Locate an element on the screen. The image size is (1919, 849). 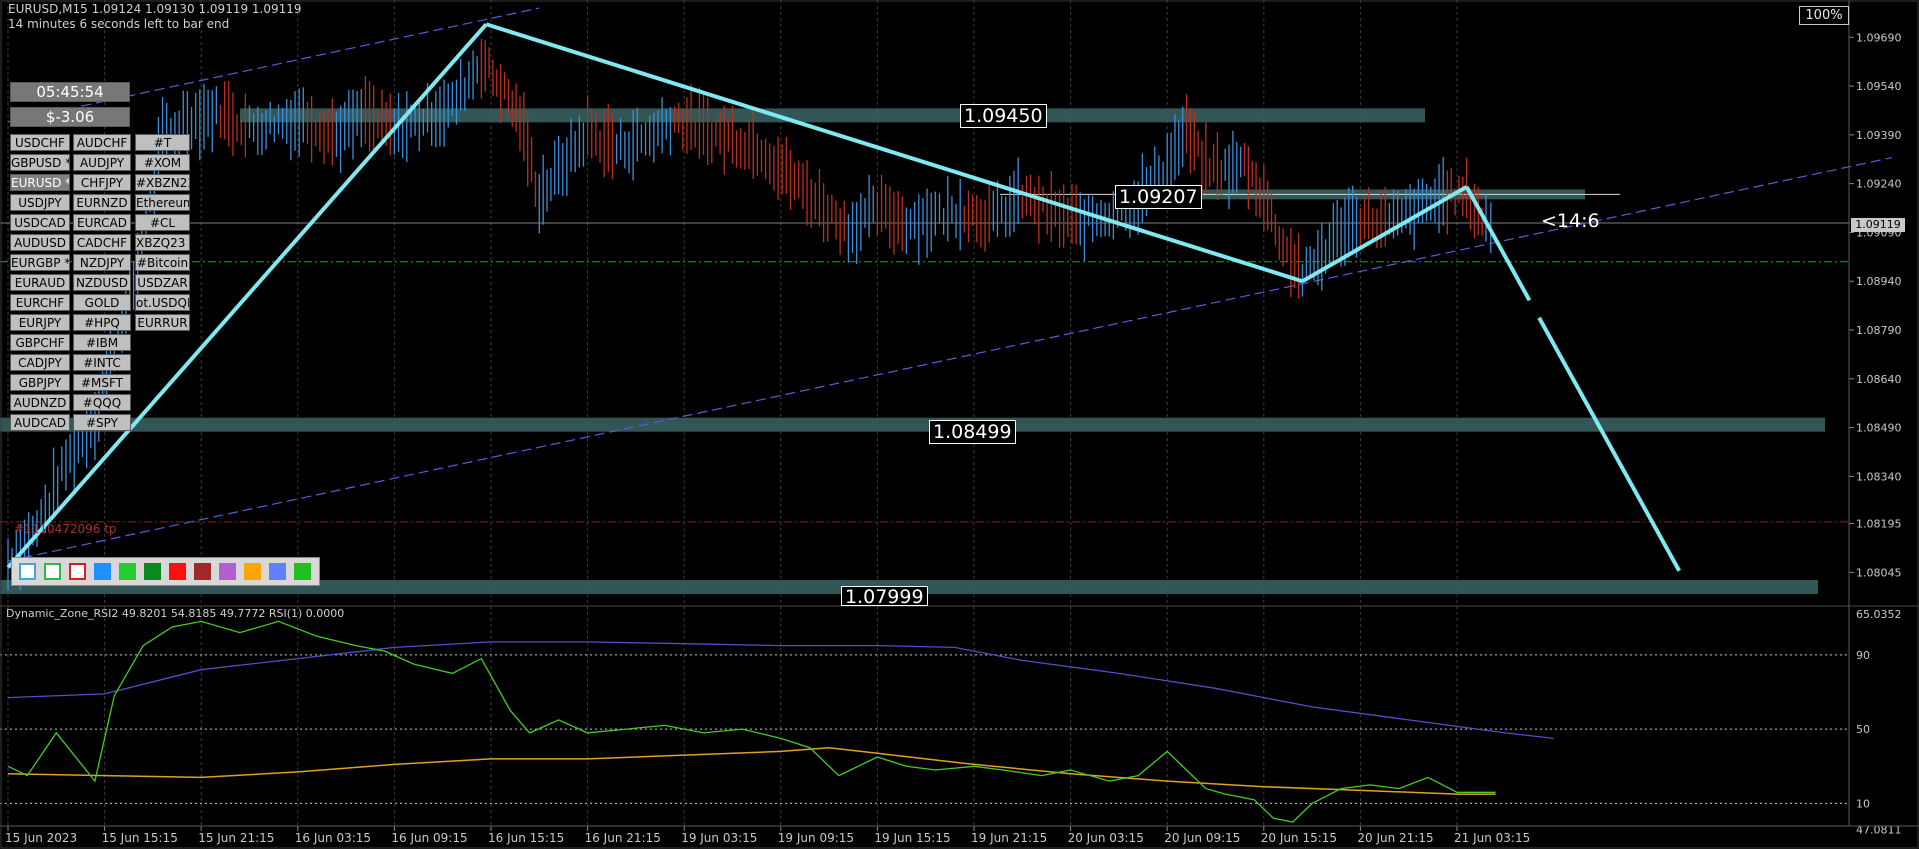
symbol-button: XBZQ23 * is located at coordinates (162, 242).